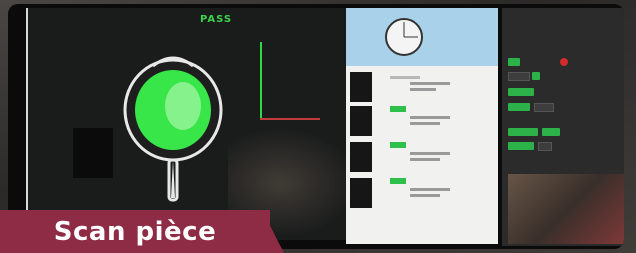 This screenshot has width=636, height=253. Describe the element at coordinates (514, 62) in the screenshot. I see `mode-button` at that location.